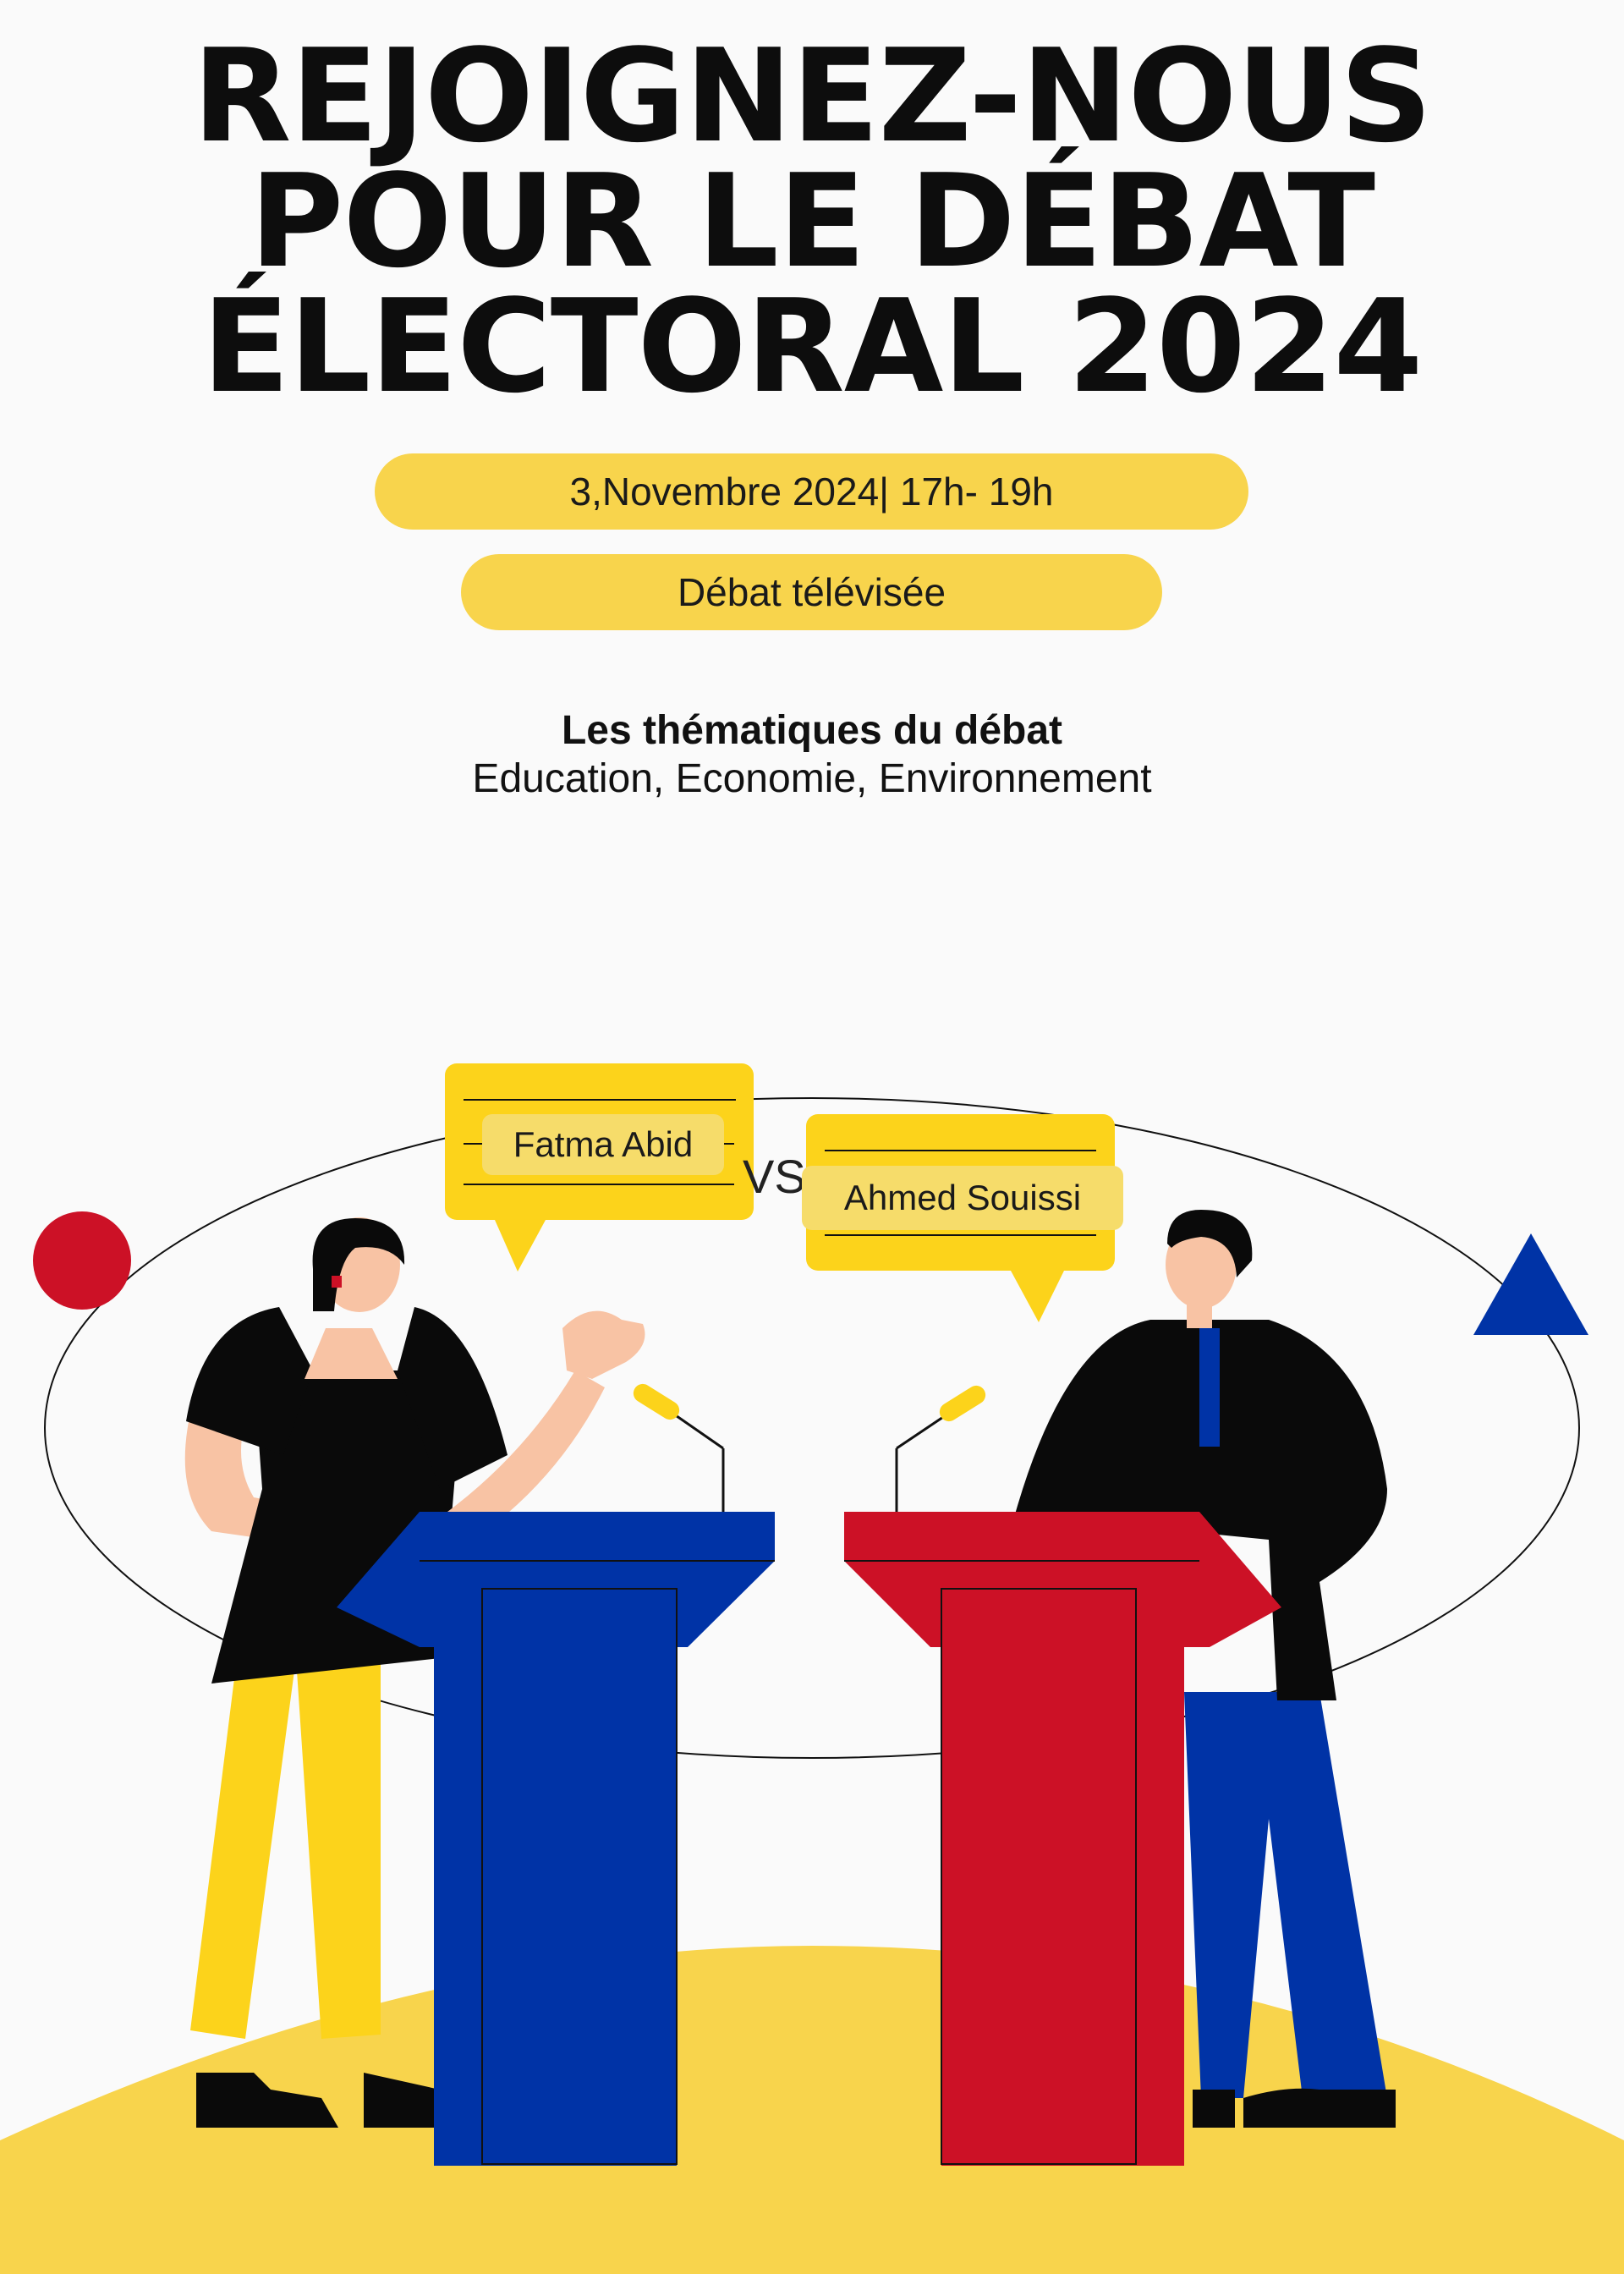 This screenshot has width=1624, height=2274. What do you see at coordinates (1531, 1284) in the screenshot?
I see `blue-triangle-icon` at bounding box center [1531, 1284].